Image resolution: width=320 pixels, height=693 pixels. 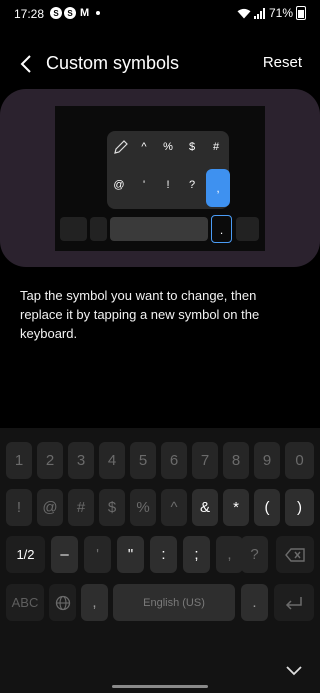 What do you see at coordinates (98, 13) in the screenshot?
I see `more-notifications-icon` at bounding box center [98, 13].